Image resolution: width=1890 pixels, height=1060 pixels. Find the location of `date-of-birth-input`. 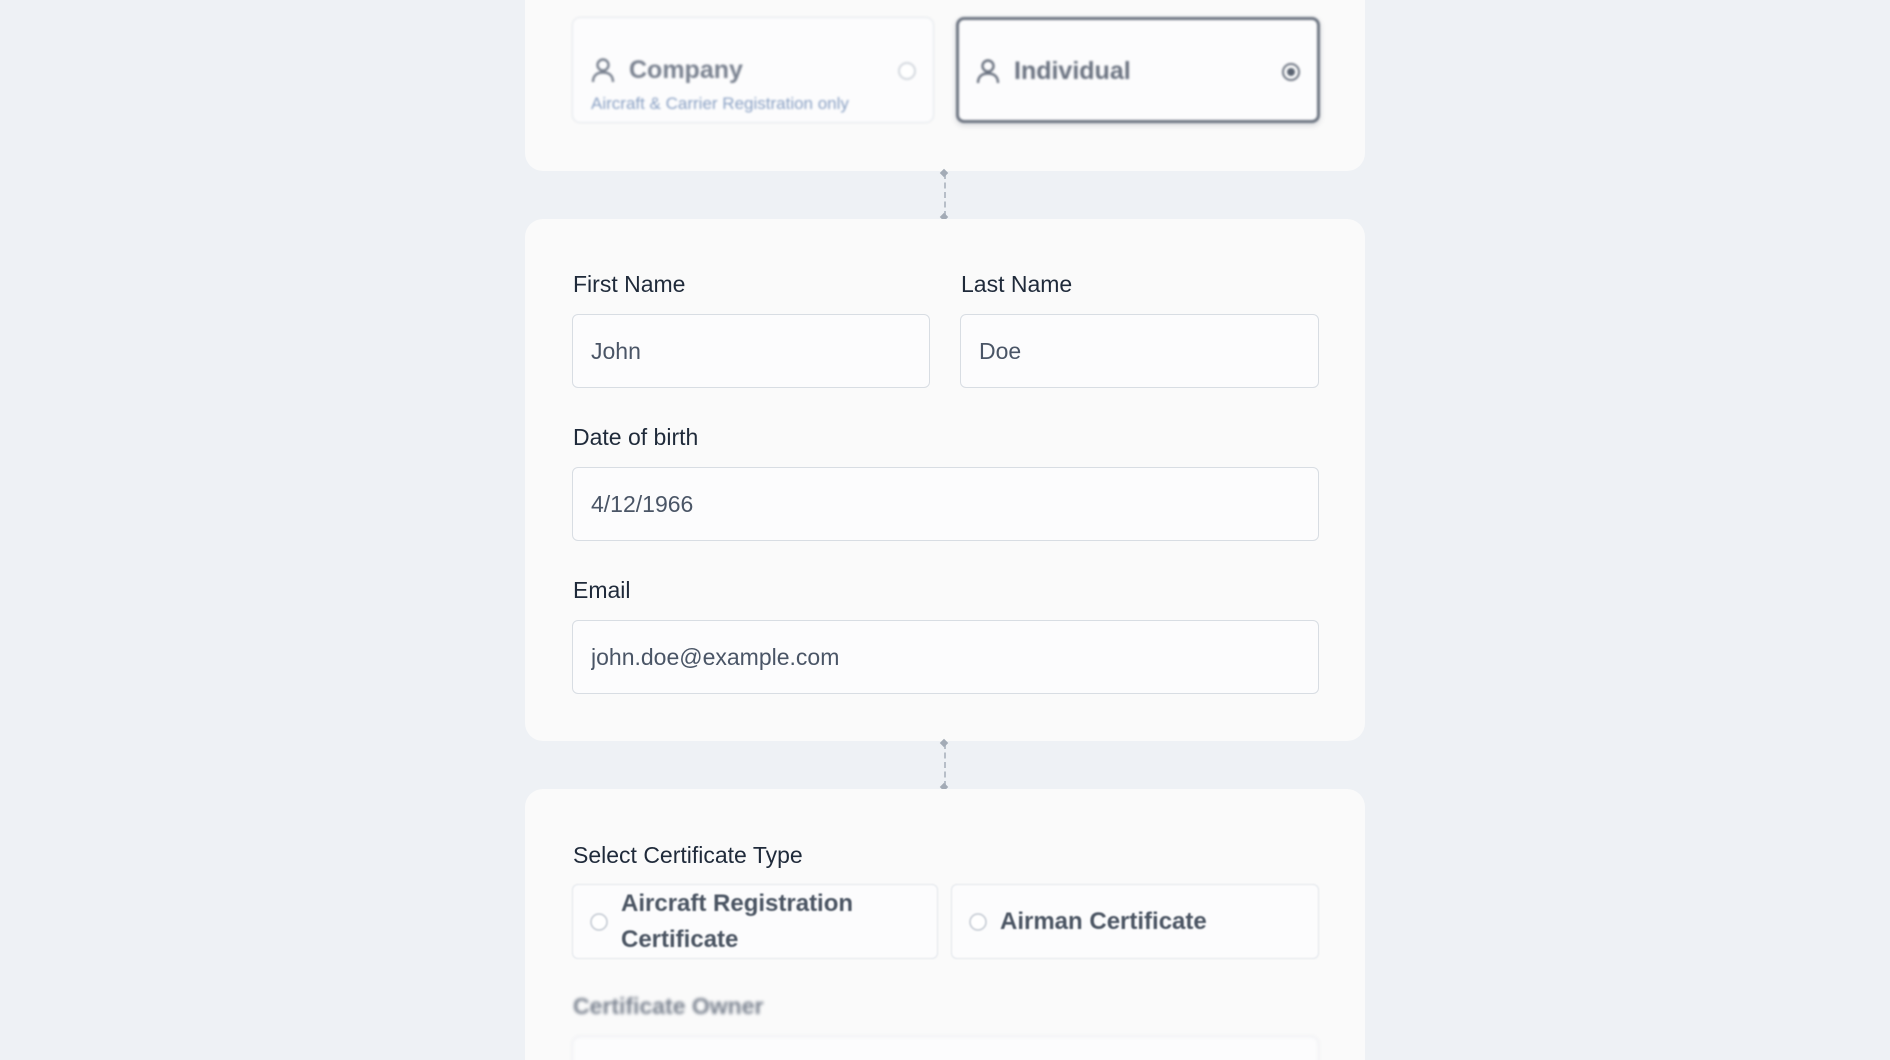

date-of-birth-input is located at coordinates (945, 504).